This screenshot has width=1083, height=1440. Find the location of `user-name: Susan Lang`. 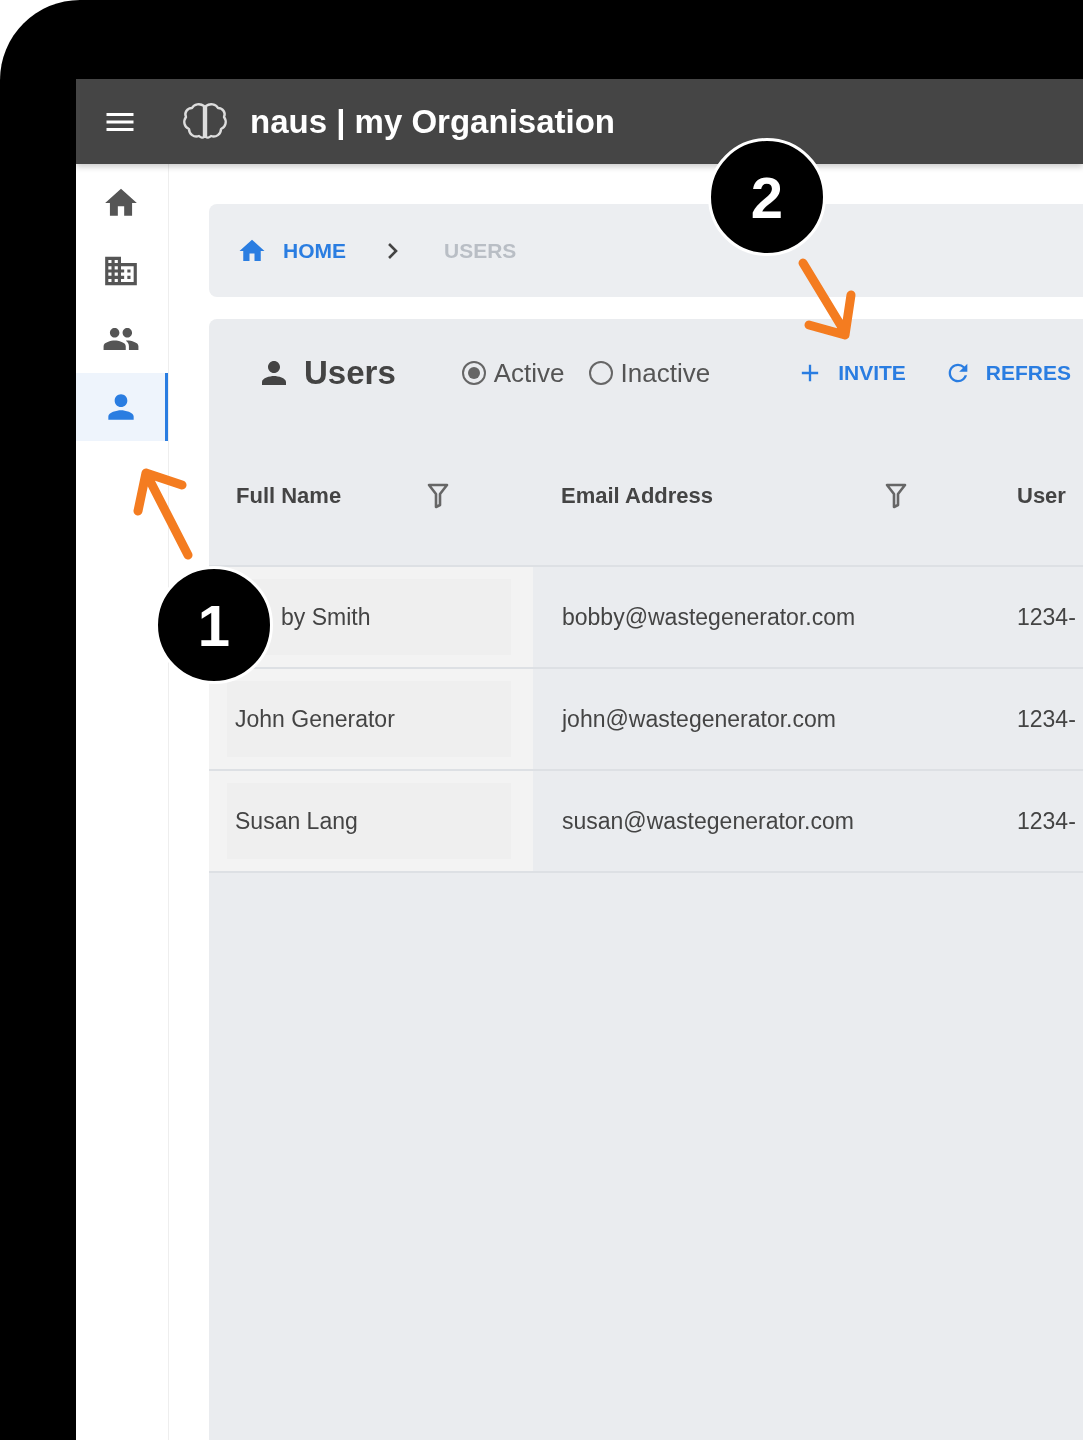

user-name: Susan Lang is located at coordinates (296, 821).